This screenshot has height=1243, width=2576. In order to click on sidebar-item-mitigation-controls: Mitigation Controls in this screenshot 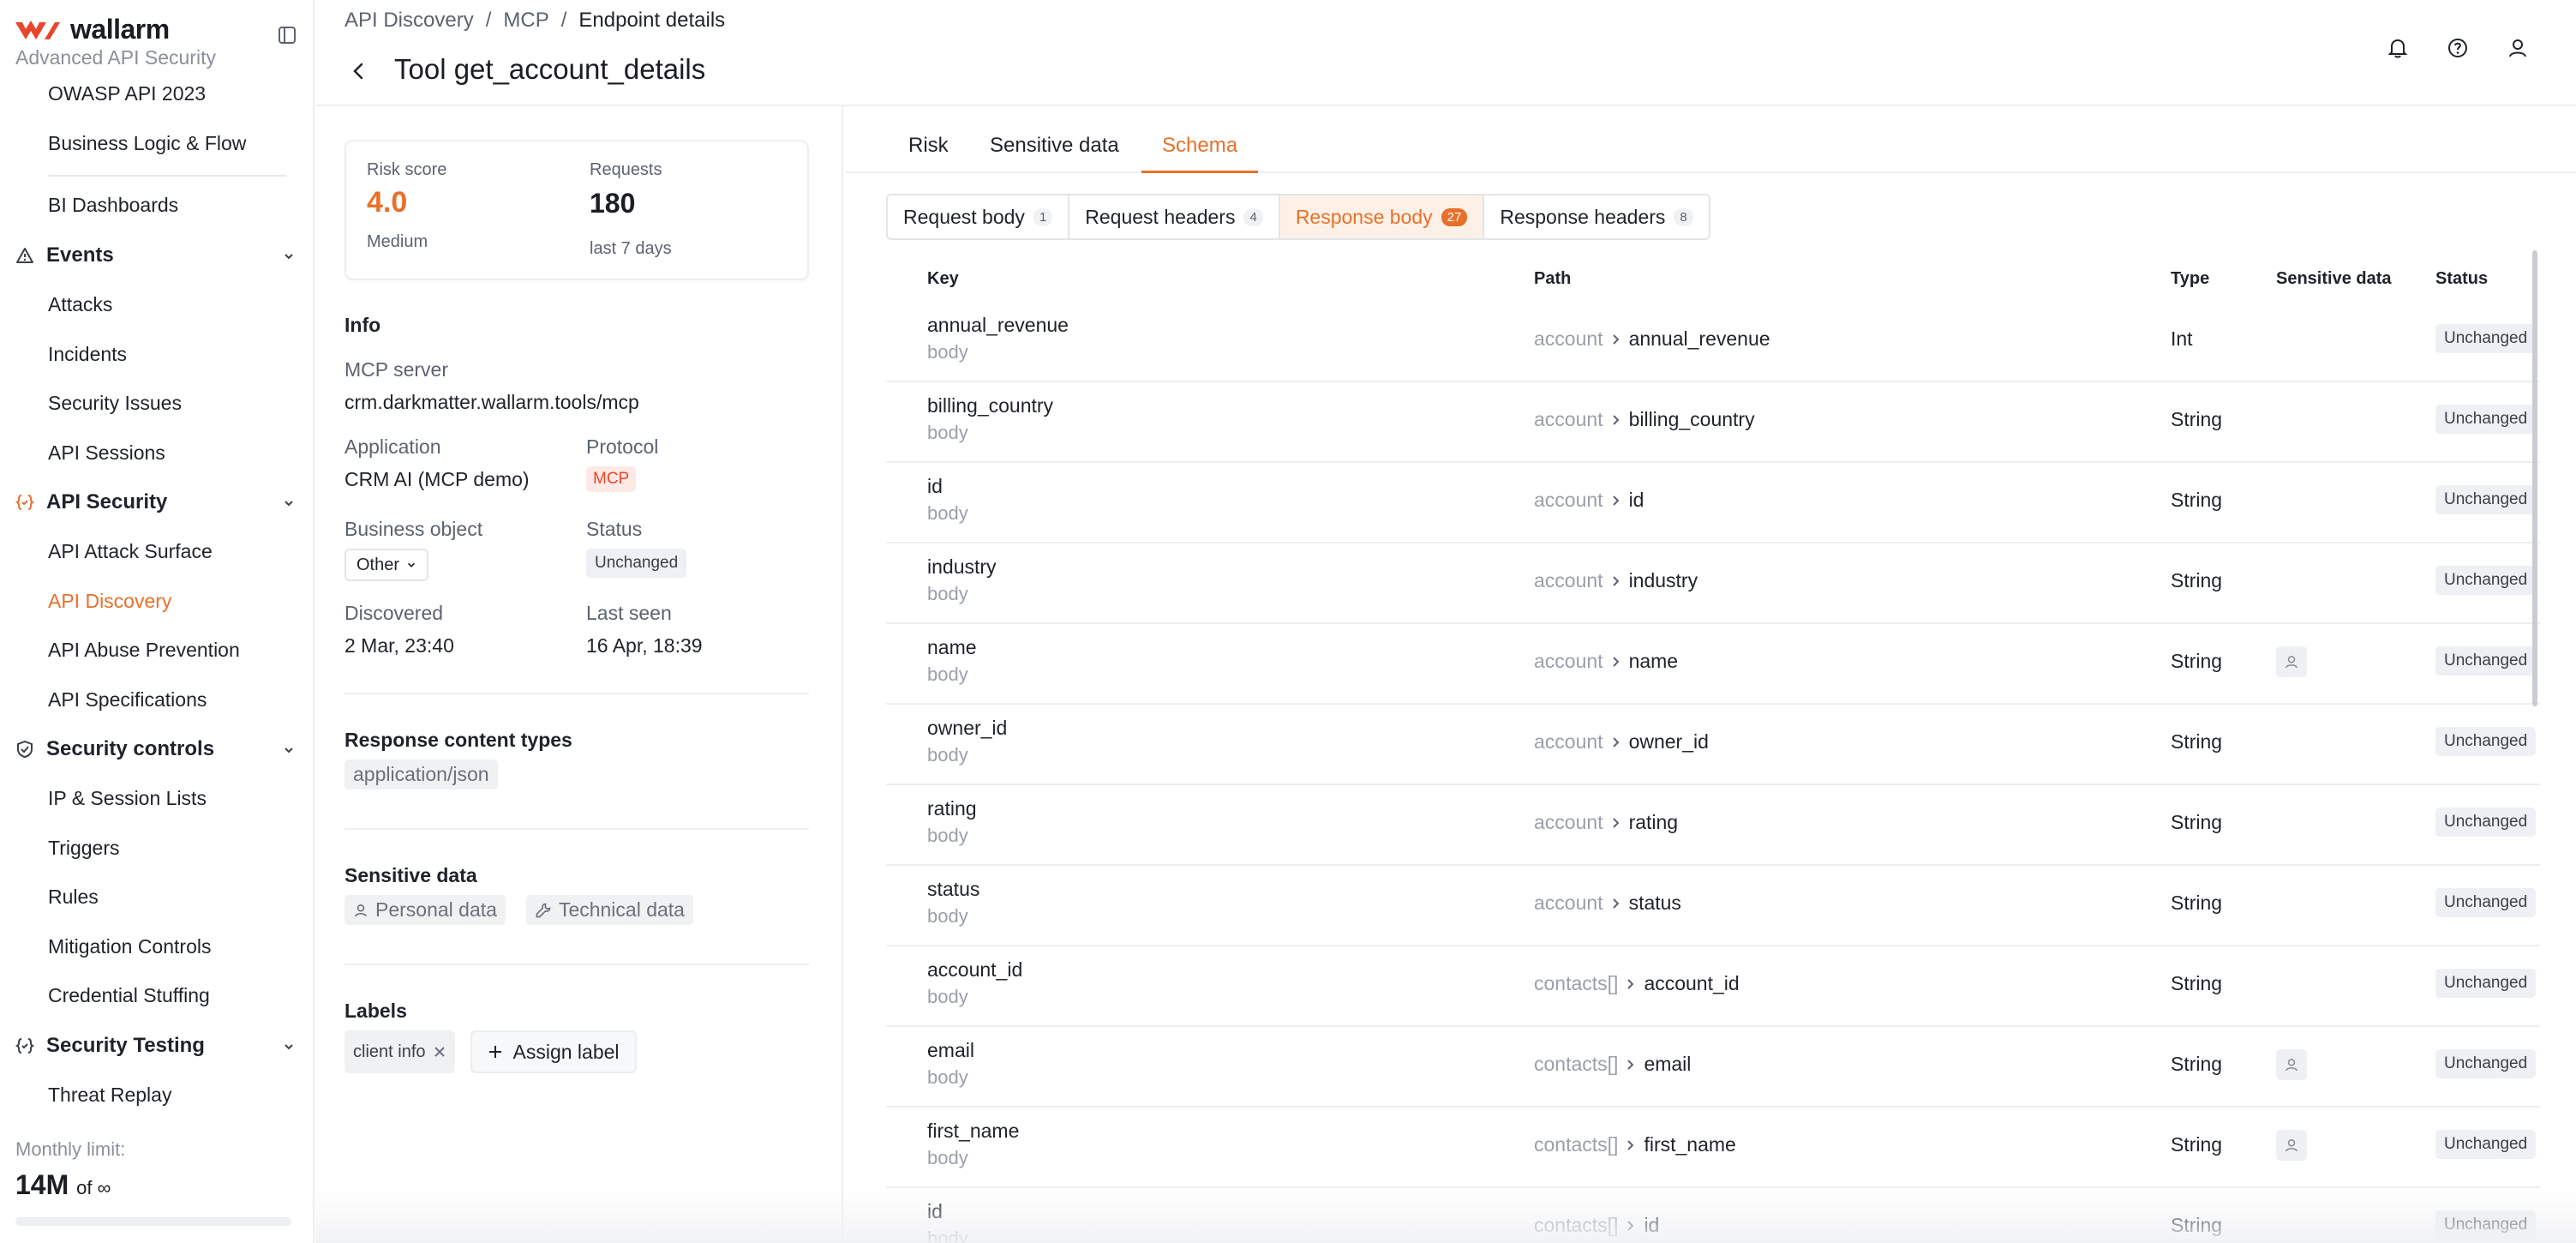, I will do `click(129, 946)`.